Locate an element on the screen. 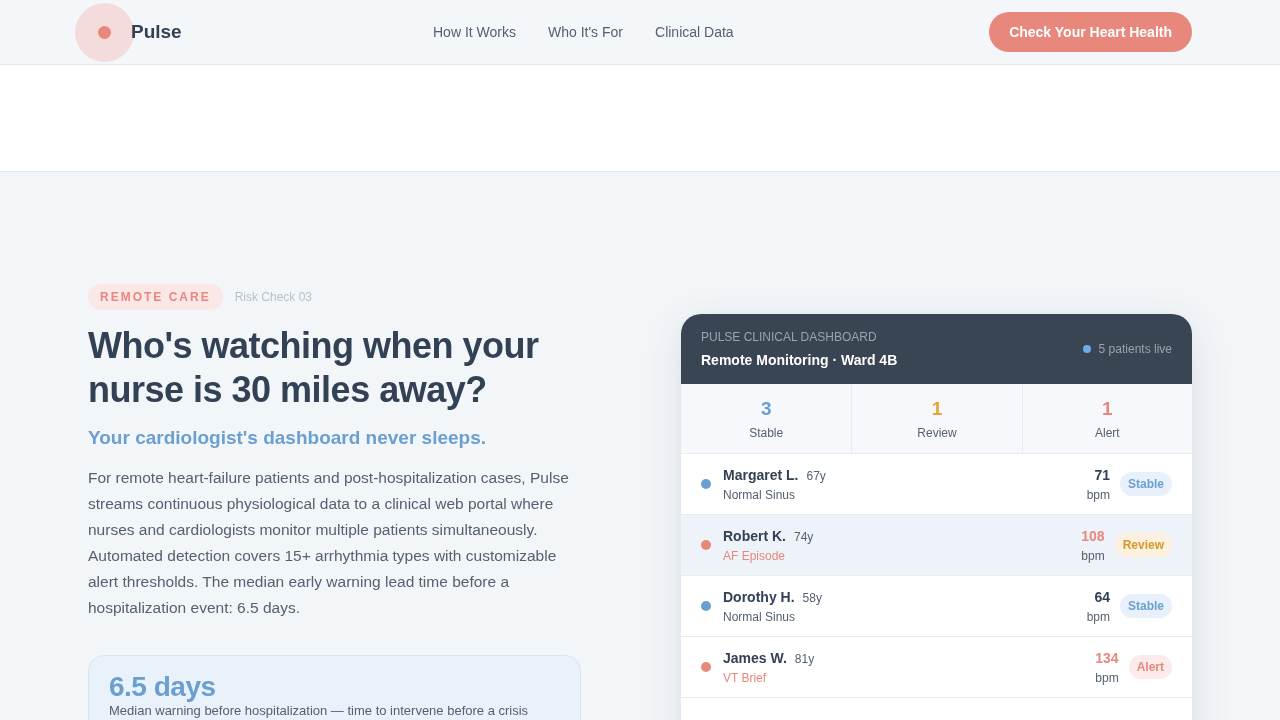 The height and width of the screenshot is (720, 1280). patient-name: Dorothy H. is located at coordinates (759, 597).